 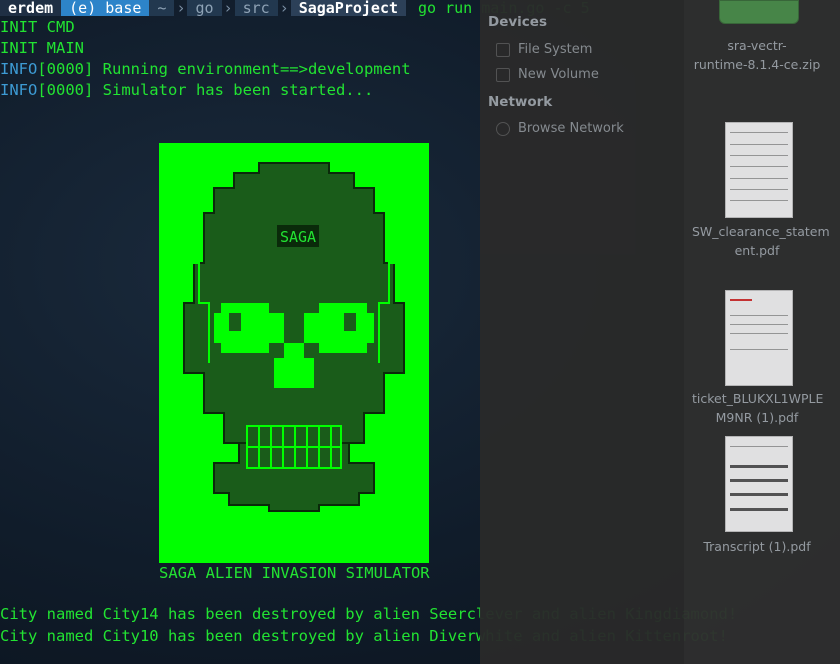 I want to click on network-icon, so click(x=503, y=128).